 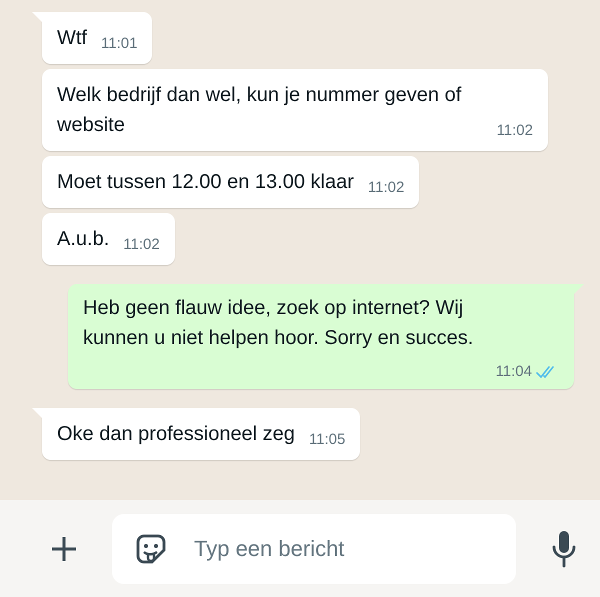 I want to click on message-text: Welk bedrijf dan wel, kun je nummer geven of website, so click(x=259, y=110).